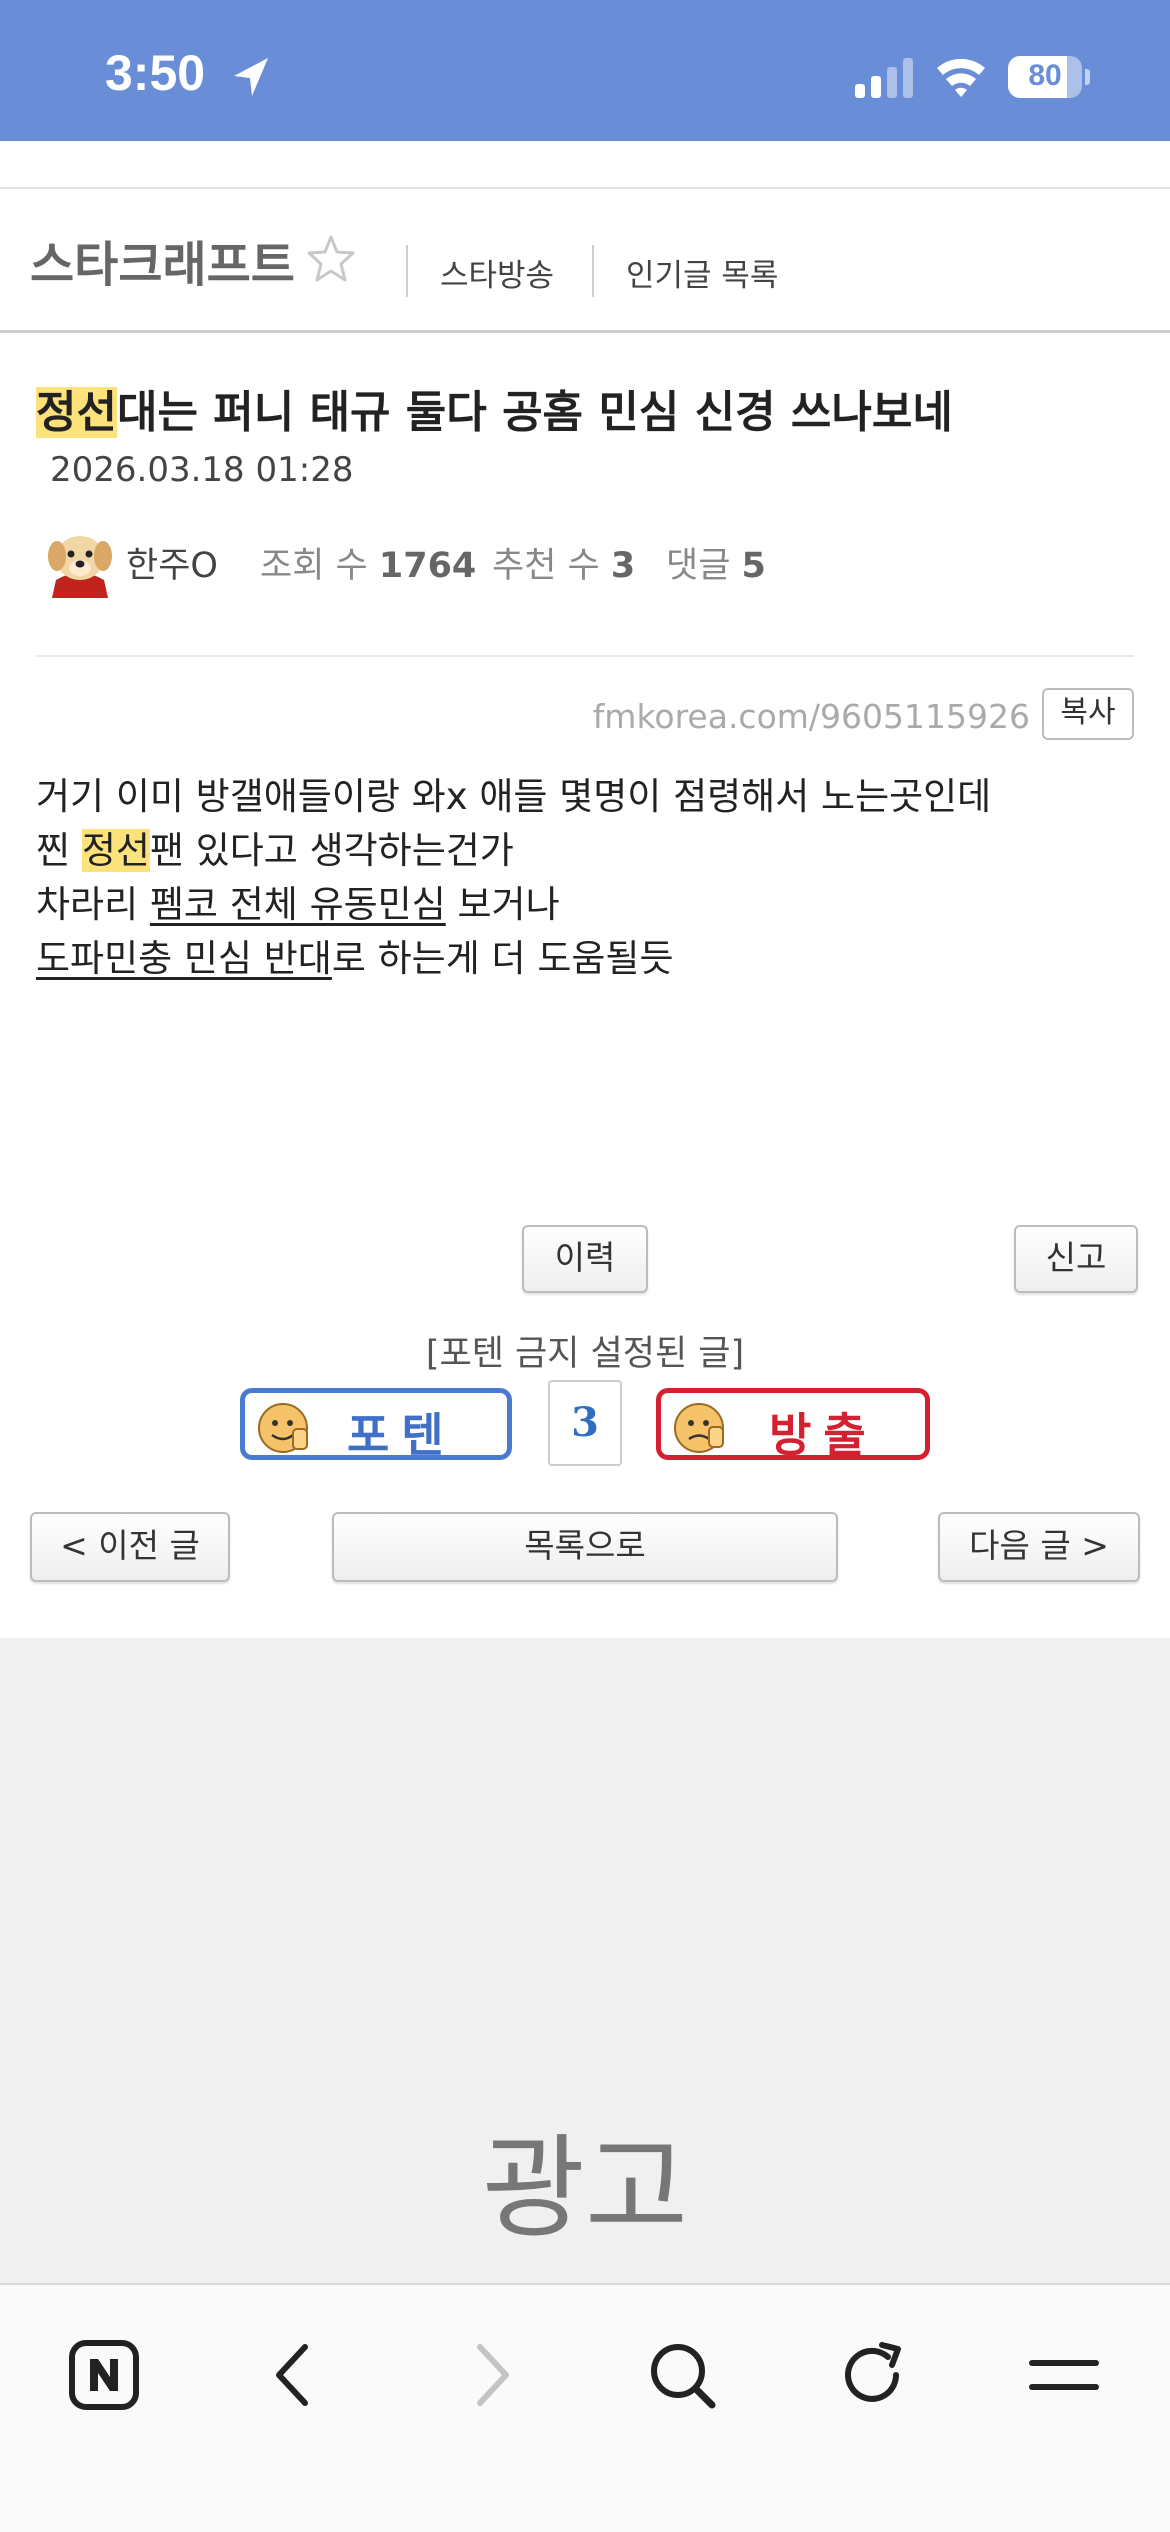 The image size is (1170, 2532). What do you see at coordinates (961, 77) in the screenshot?
I see `wifi-icon` at bounding box center [961, 77].